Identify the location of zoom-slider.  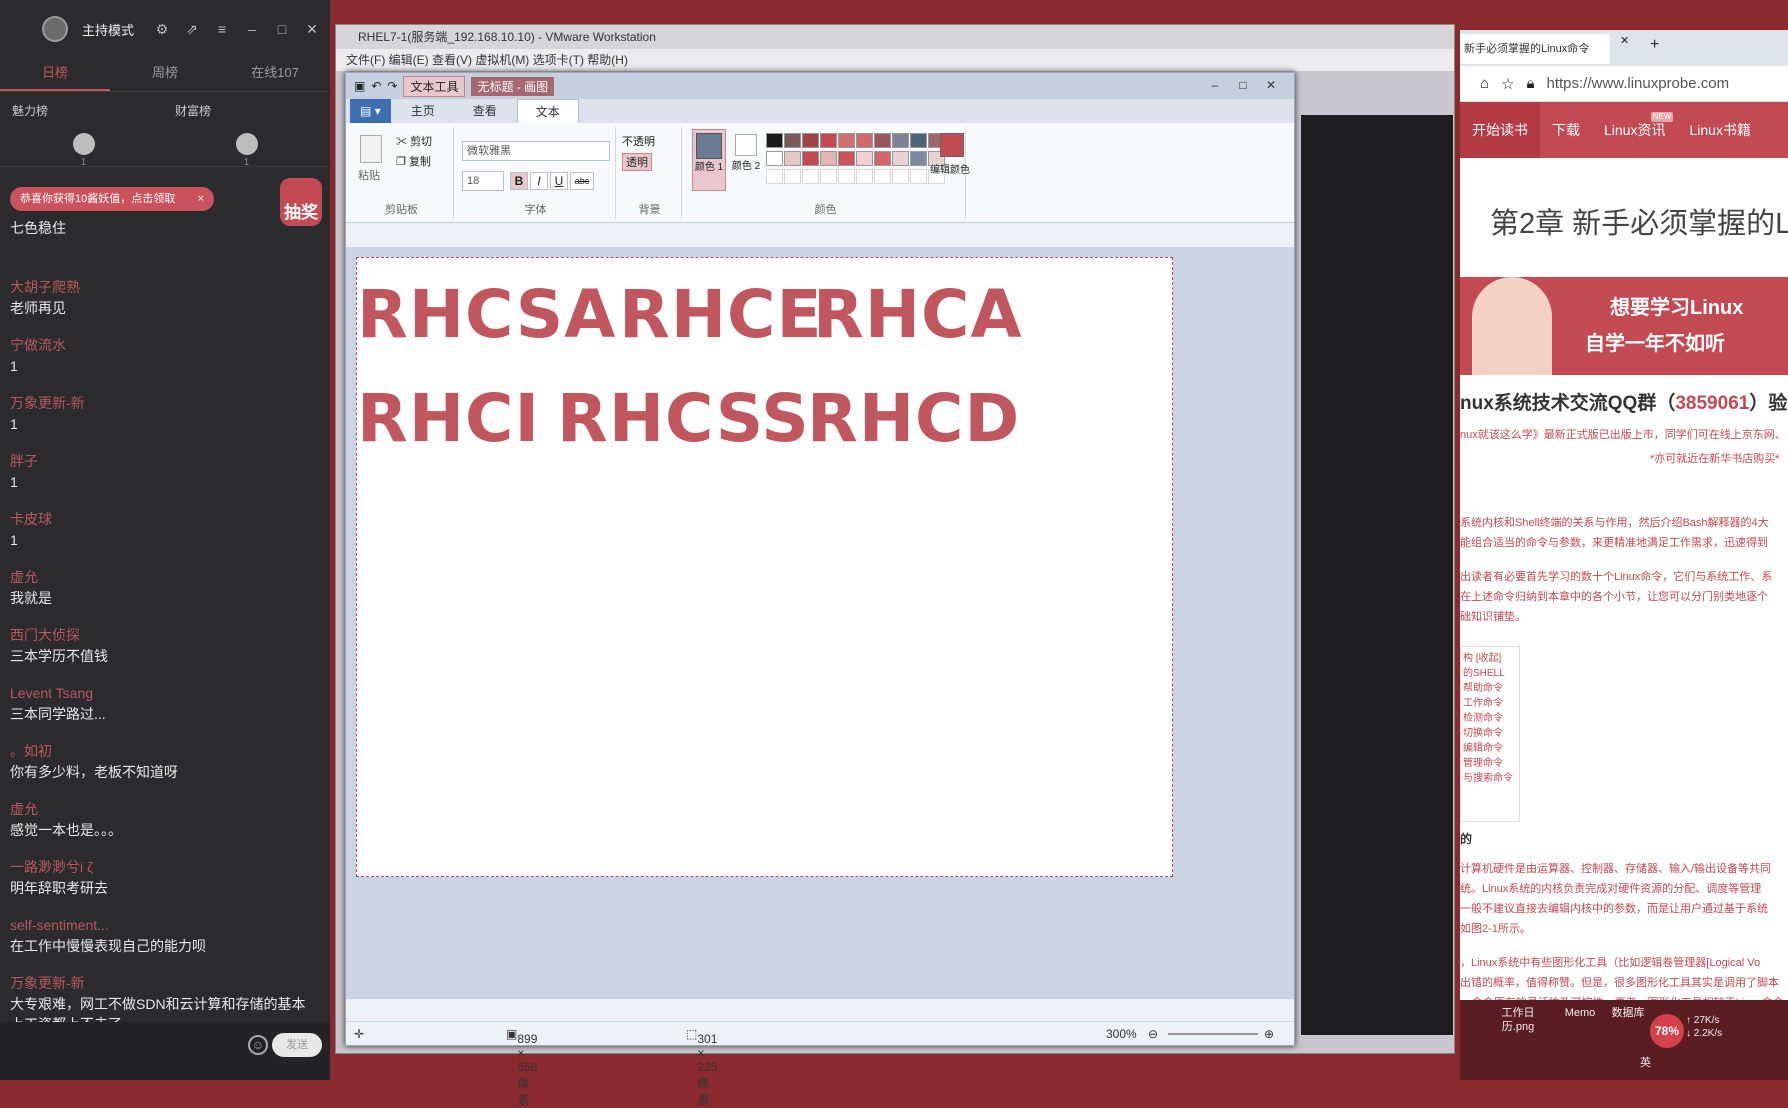
(1213, 1034).